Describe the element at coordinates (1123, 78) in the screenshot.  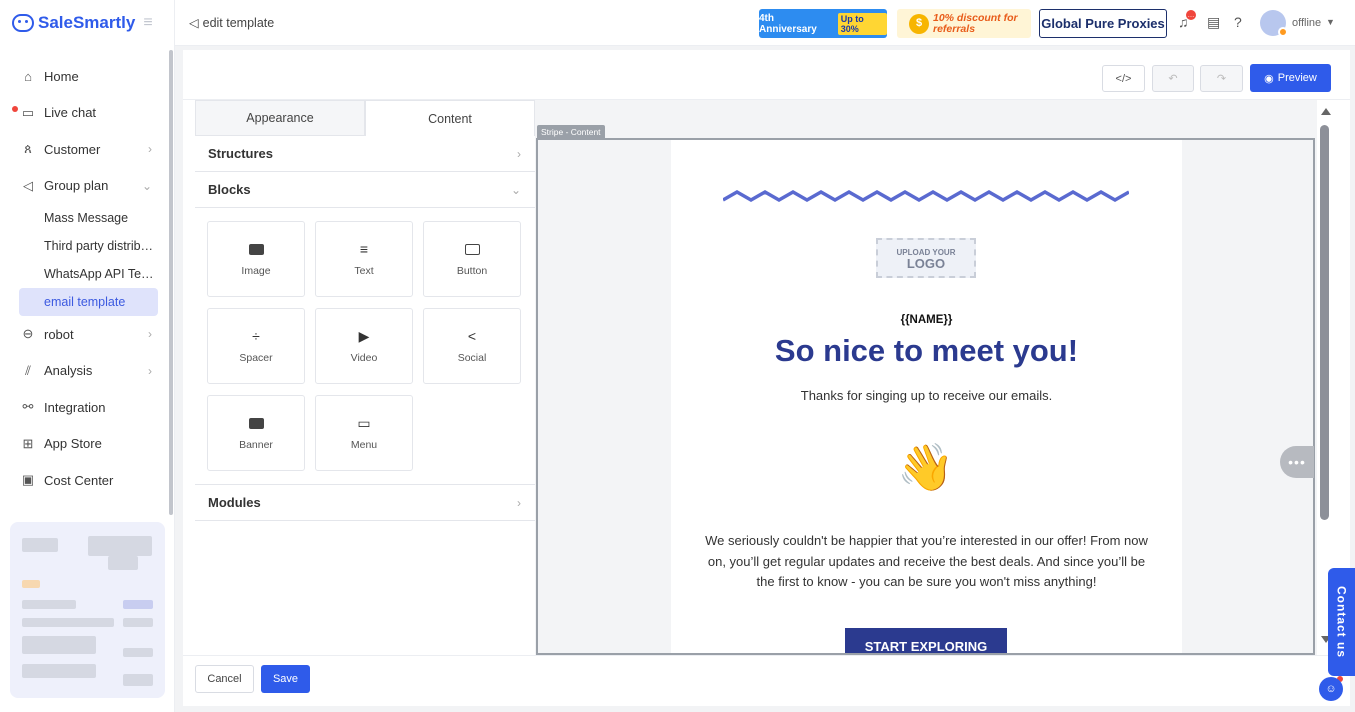
I see `code-view-button: </>` at that location.